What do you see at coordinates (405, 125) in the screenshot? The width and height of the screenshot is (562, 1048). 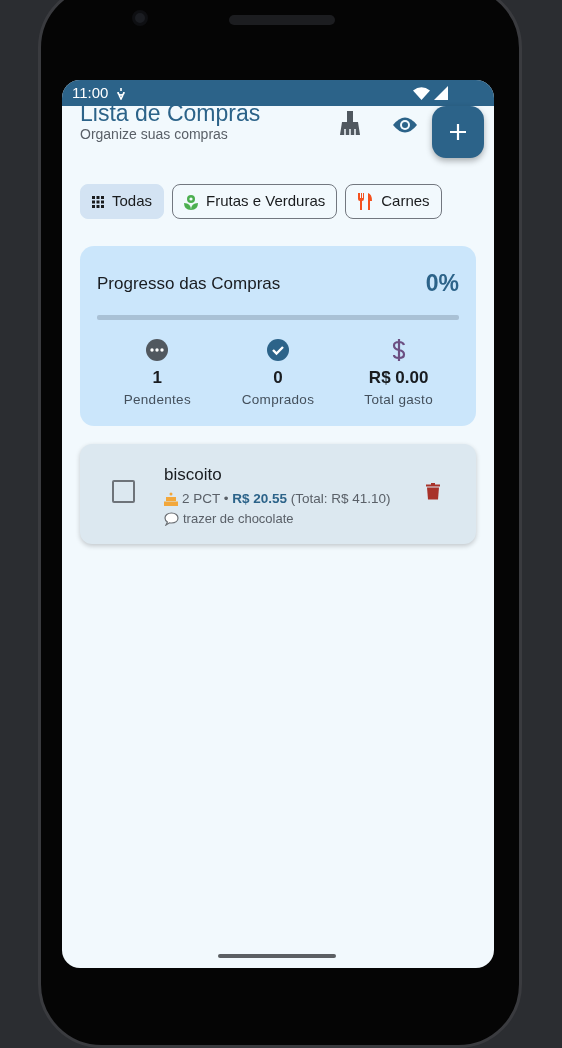 I see `eye-icon` at bounding box center [405, 125].